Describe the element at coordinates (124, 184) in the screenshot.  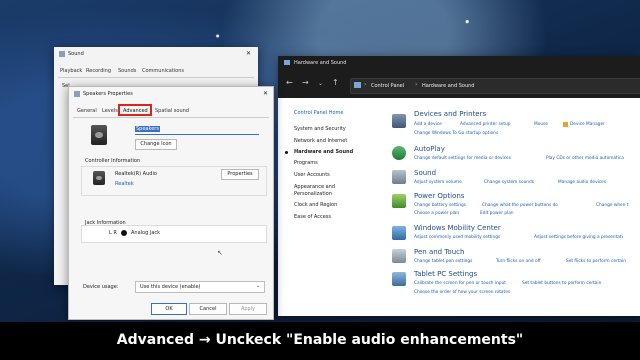
I see `controller-vendor-link: Realtek` at that location.